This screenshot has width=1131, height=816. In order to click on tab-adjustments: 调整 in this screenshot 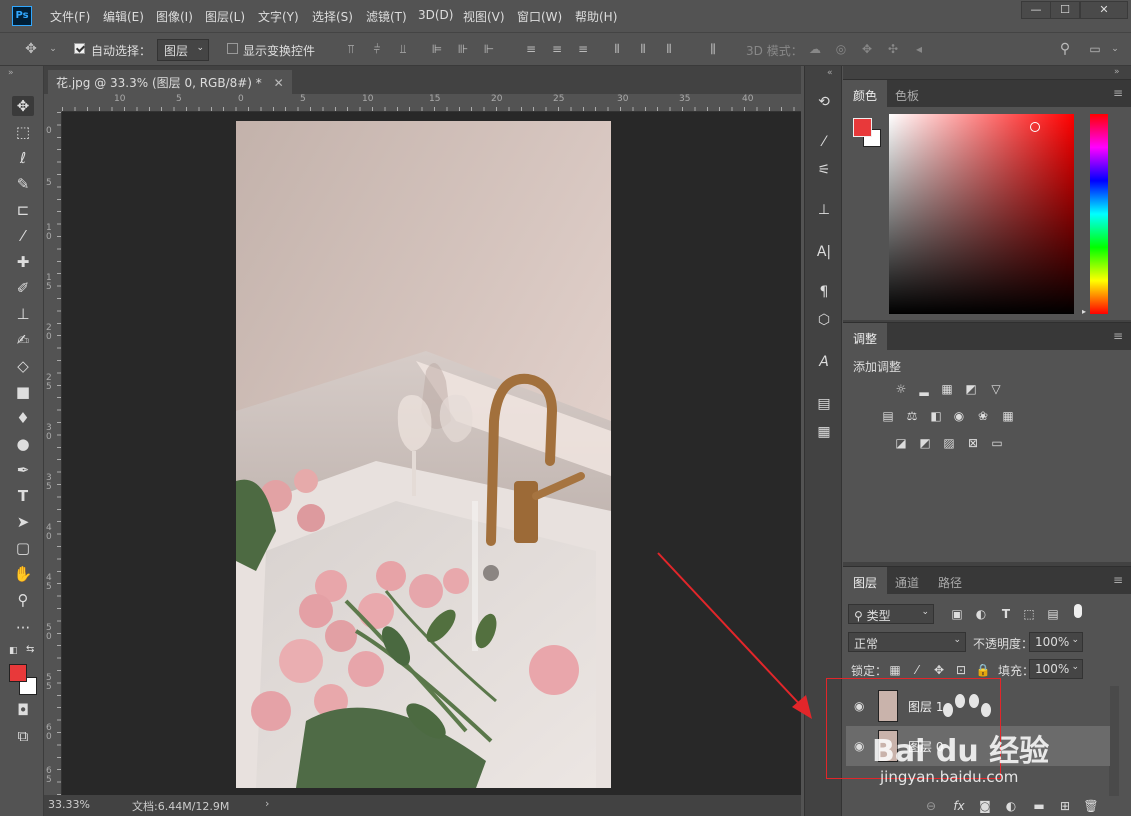, I will do `click(865, 337)`.